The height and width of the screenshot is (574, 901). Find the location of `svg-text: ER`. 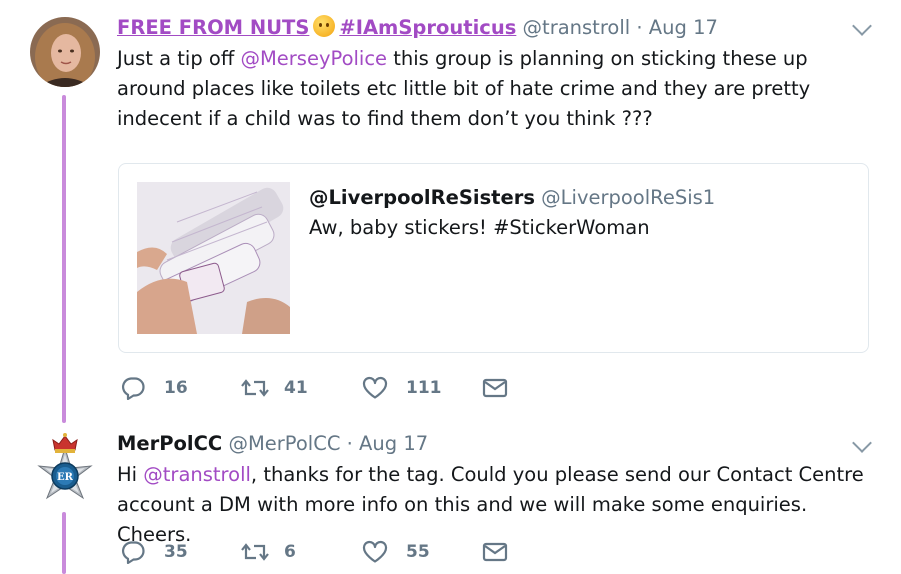

svg-text: ER is located at coordinates (65, 477).